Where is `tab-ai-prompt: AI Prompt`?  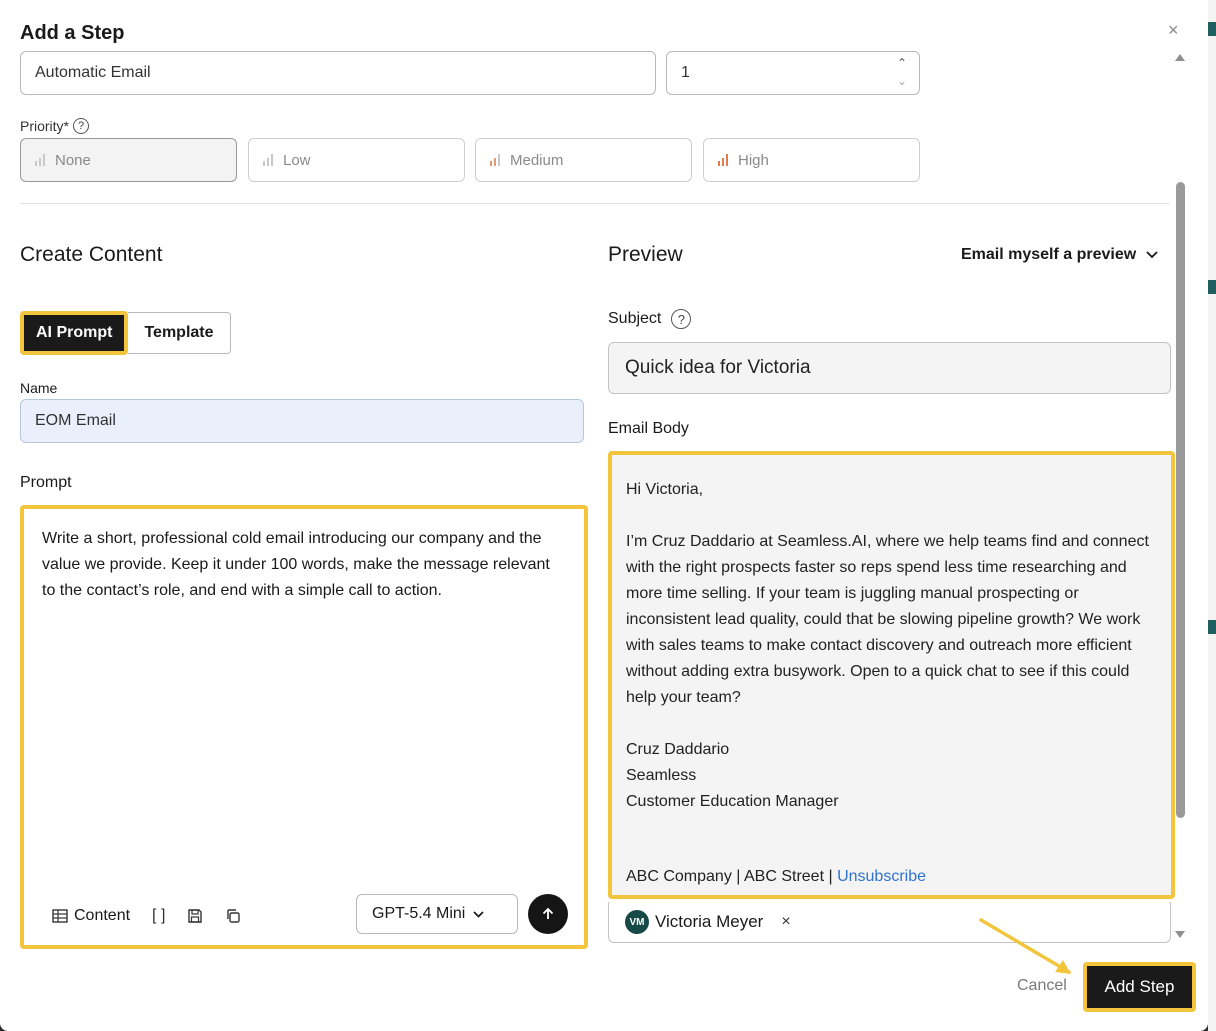
tab-ai-prompt: AI Prompt is located at coordinates (74, 333).